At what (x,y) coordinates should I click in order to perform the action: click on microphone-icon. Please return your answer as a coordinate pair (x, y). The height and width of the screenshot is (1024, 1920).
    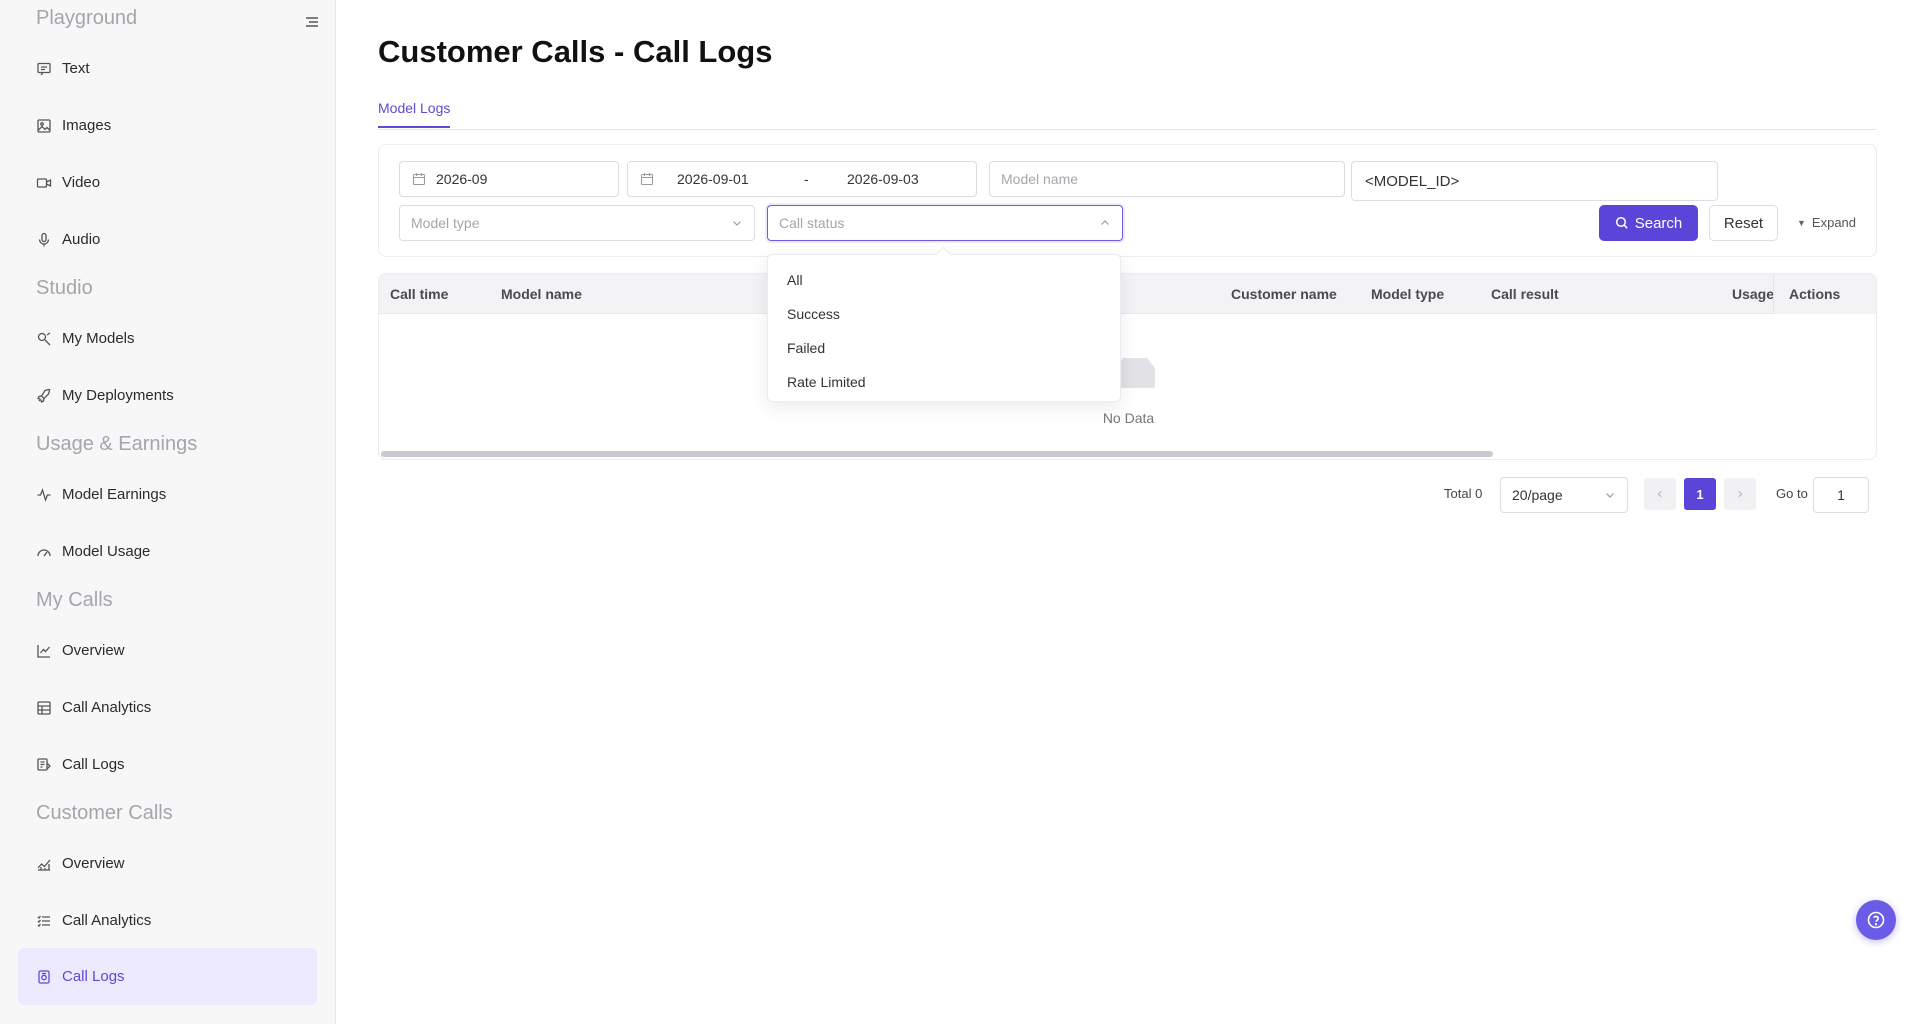
    Looking at the image, I should click on (44, 240).